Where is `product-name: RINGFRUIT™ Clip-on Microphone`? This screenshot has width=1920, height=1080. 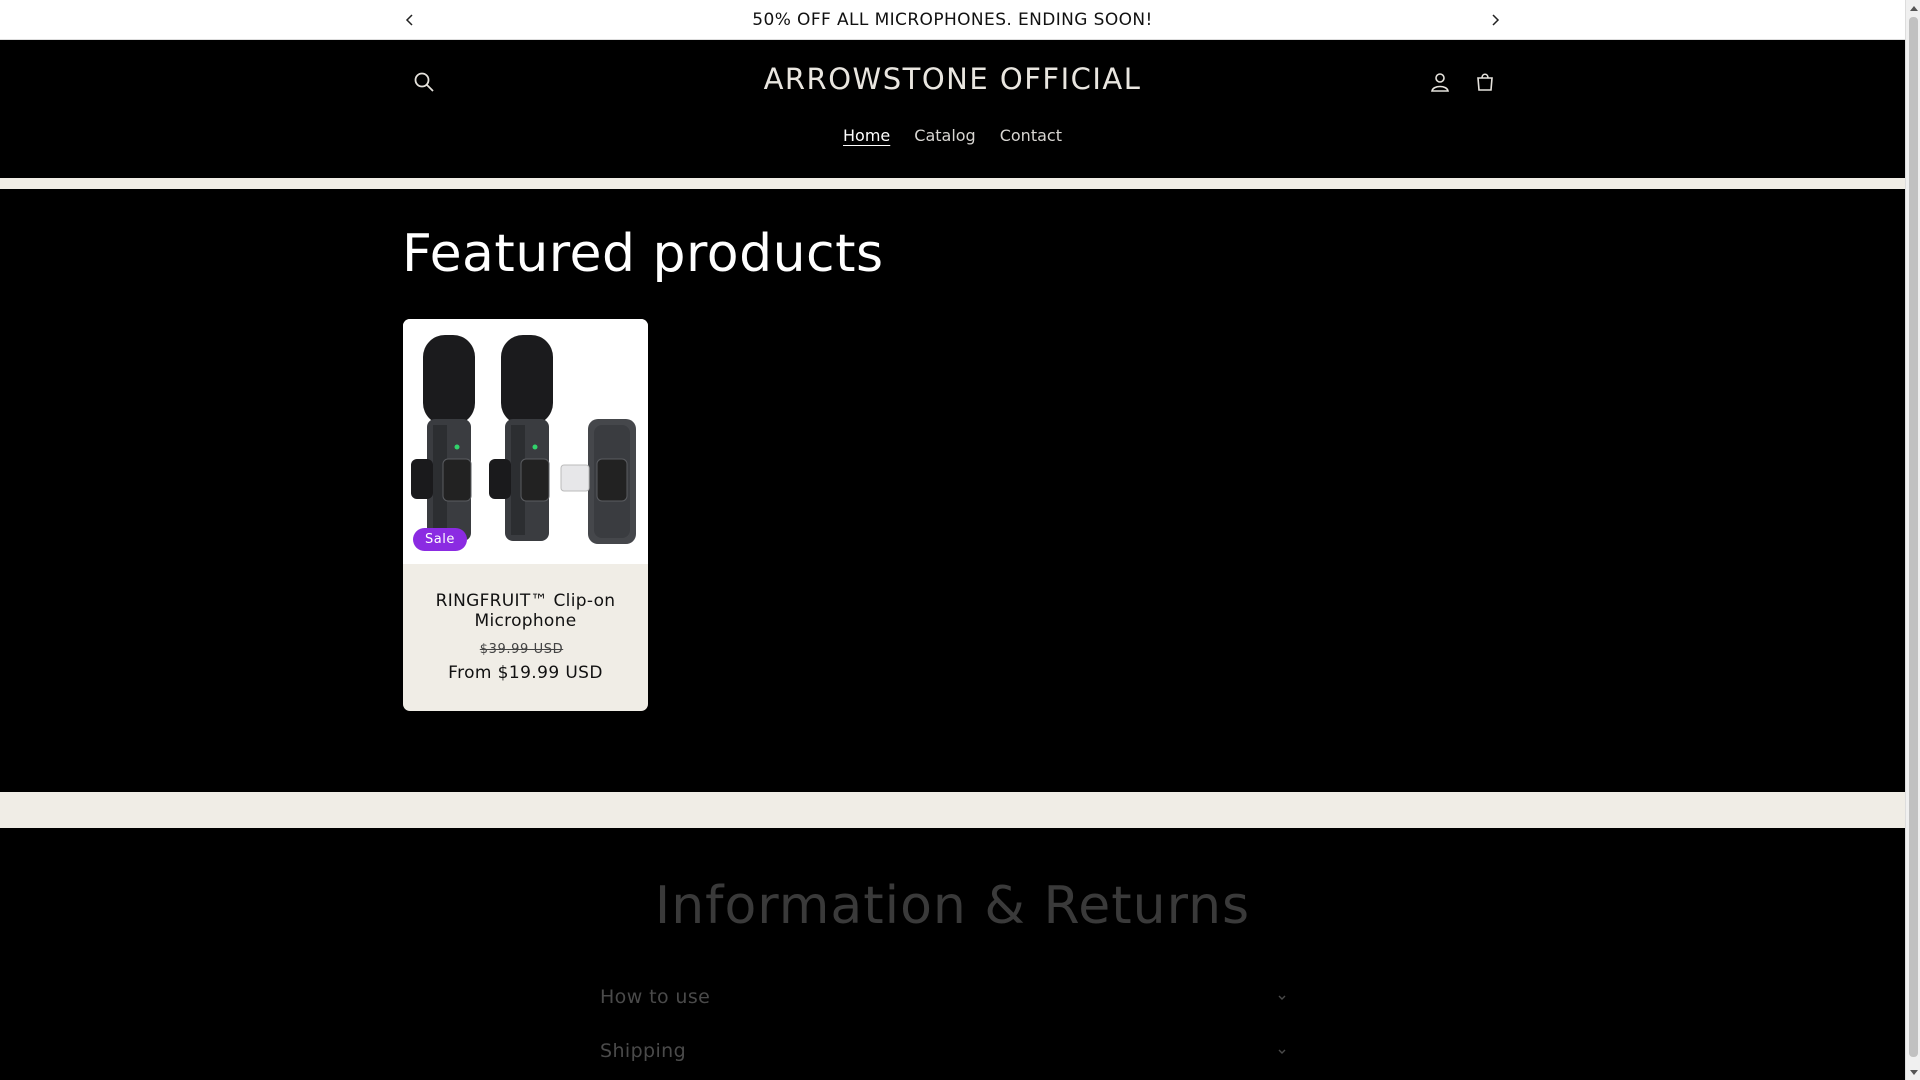
product-name: RINGFRUIT™ Clip-on Microphone is located at coordinates (525, 611).